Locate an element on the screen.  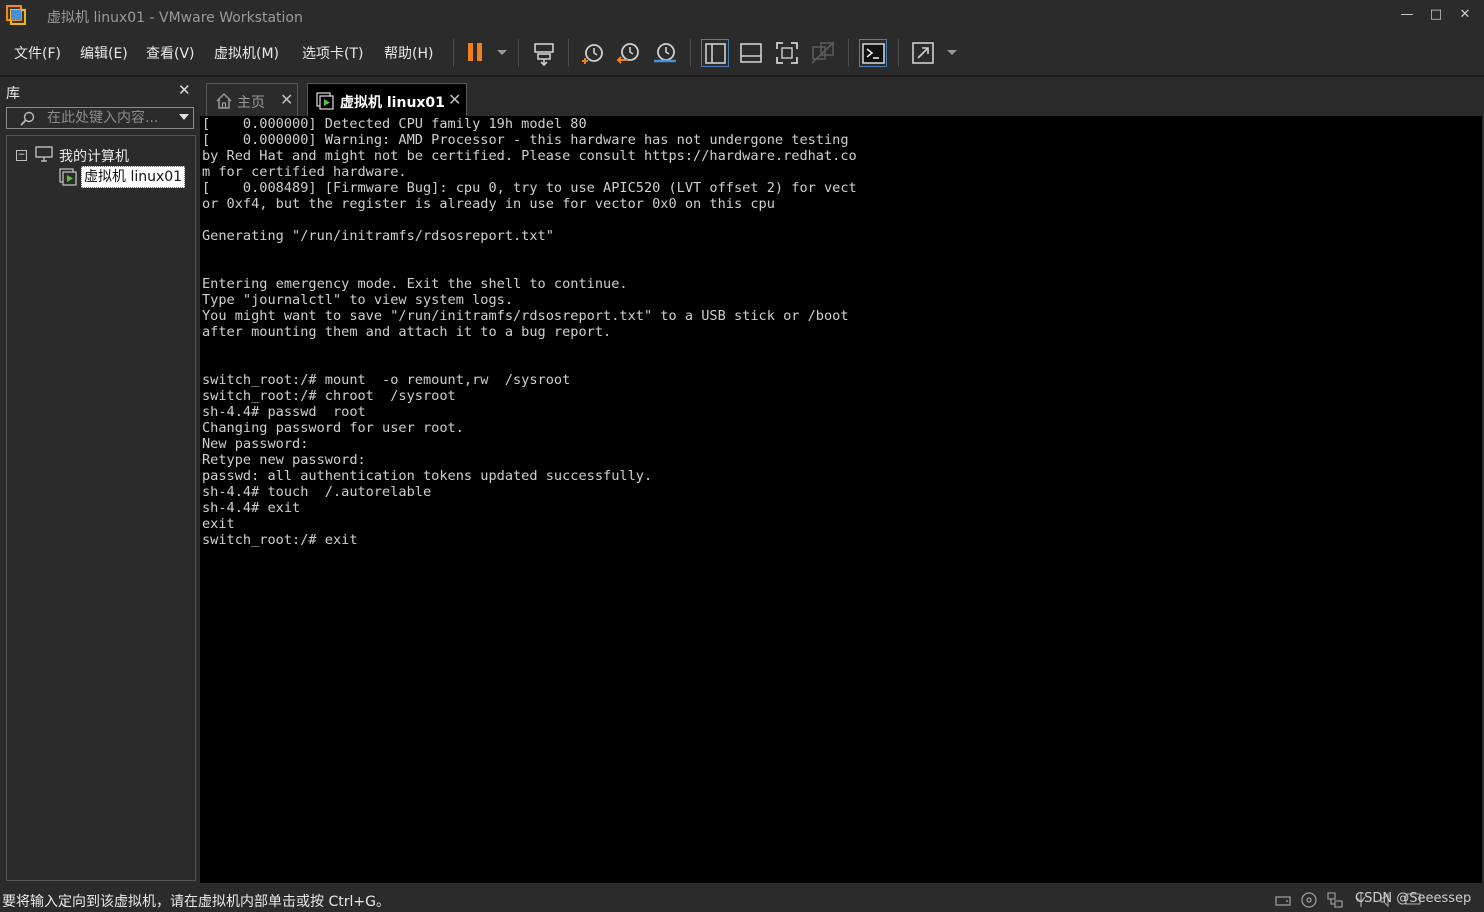
full-screen-button is located at coordinates (787, 53).